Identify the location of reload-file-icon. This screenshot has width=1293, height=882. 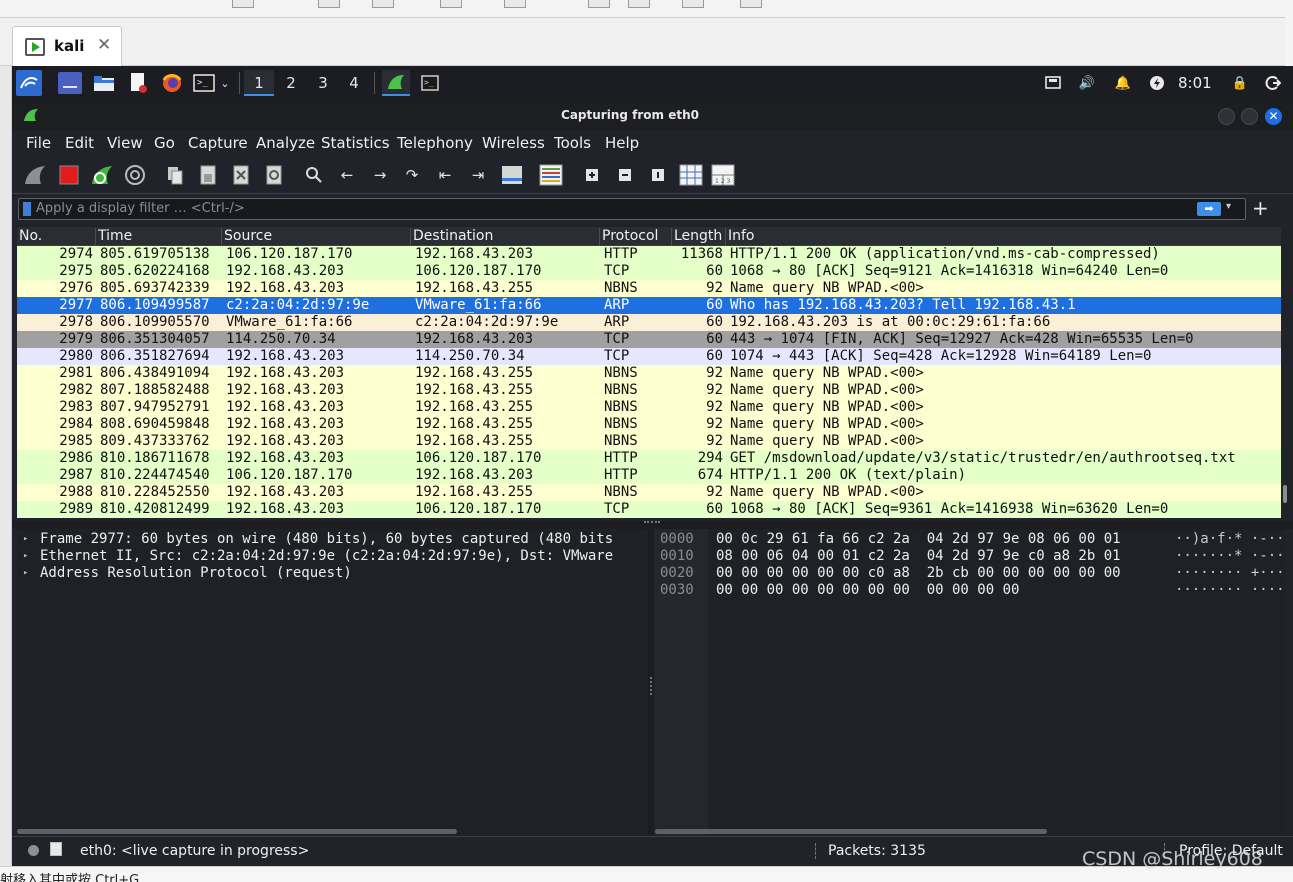
(274, 175).